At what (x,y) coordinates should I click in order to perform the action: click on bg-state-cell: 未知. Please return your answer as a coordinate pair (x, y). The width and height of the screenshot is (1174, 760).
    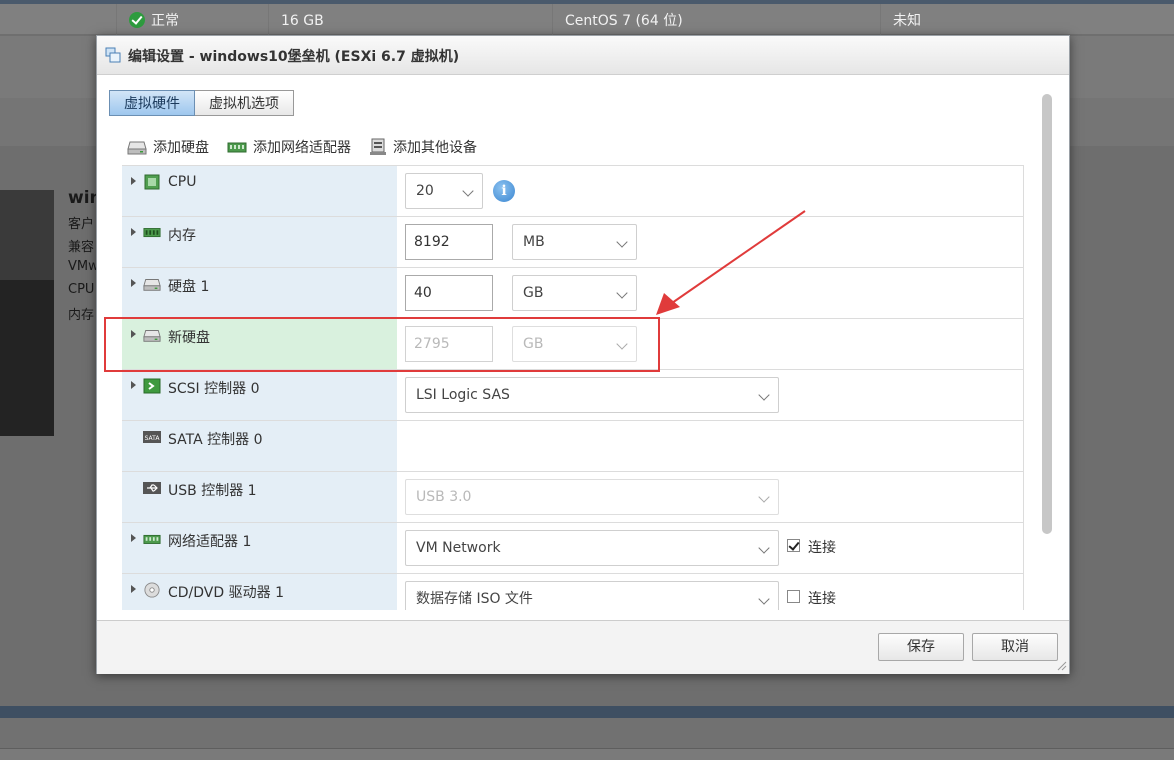
    Looking at the image, I should click on (1027, 21).